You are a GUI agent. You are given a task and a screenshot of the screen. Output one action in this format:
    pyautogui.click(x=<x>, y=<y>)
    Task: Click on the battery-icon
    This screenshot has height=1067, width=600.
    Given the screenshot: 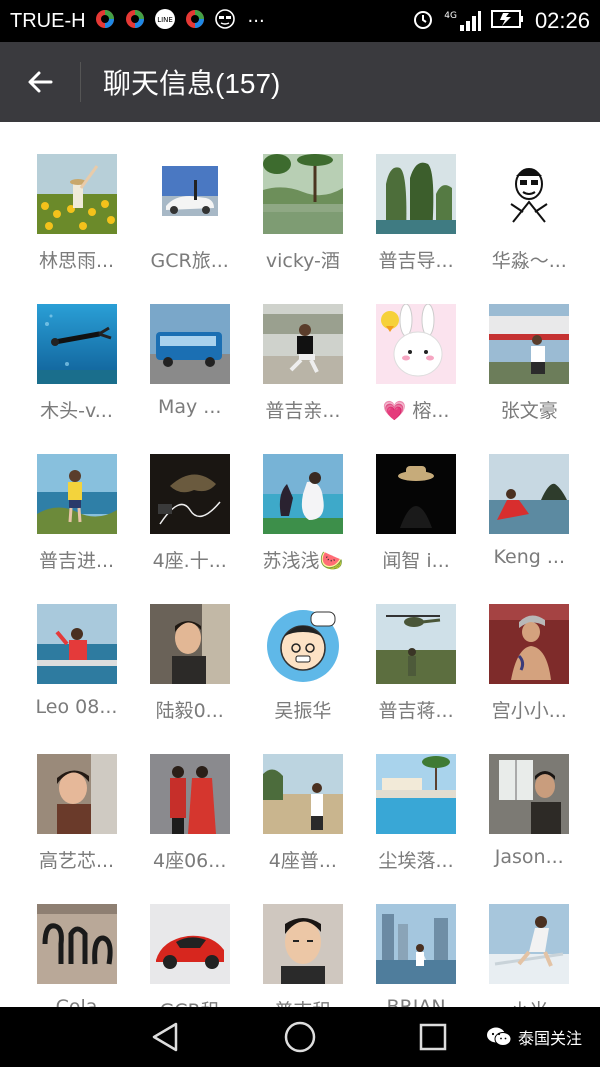 What is the action you would take?
    pyautogui.click(x=507, y=21)
    